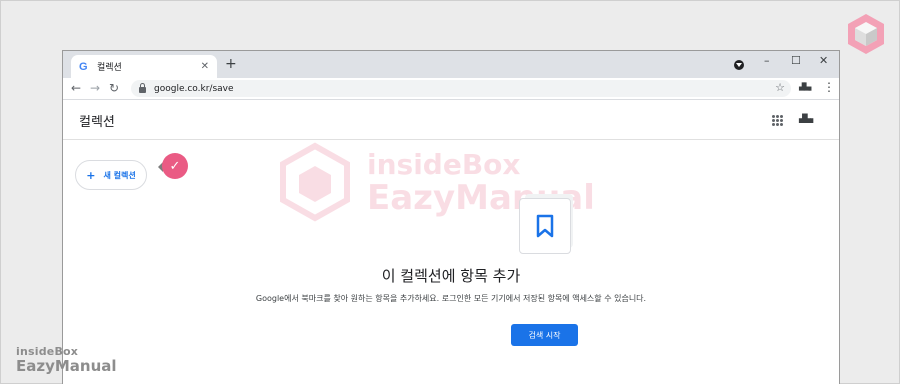 This screenshot has height=384, width=900. What do you see at coordinates (455, 182) in the screenshot?
I see `watermark: insideBox EazyManual` at bounding box center [455, 182].